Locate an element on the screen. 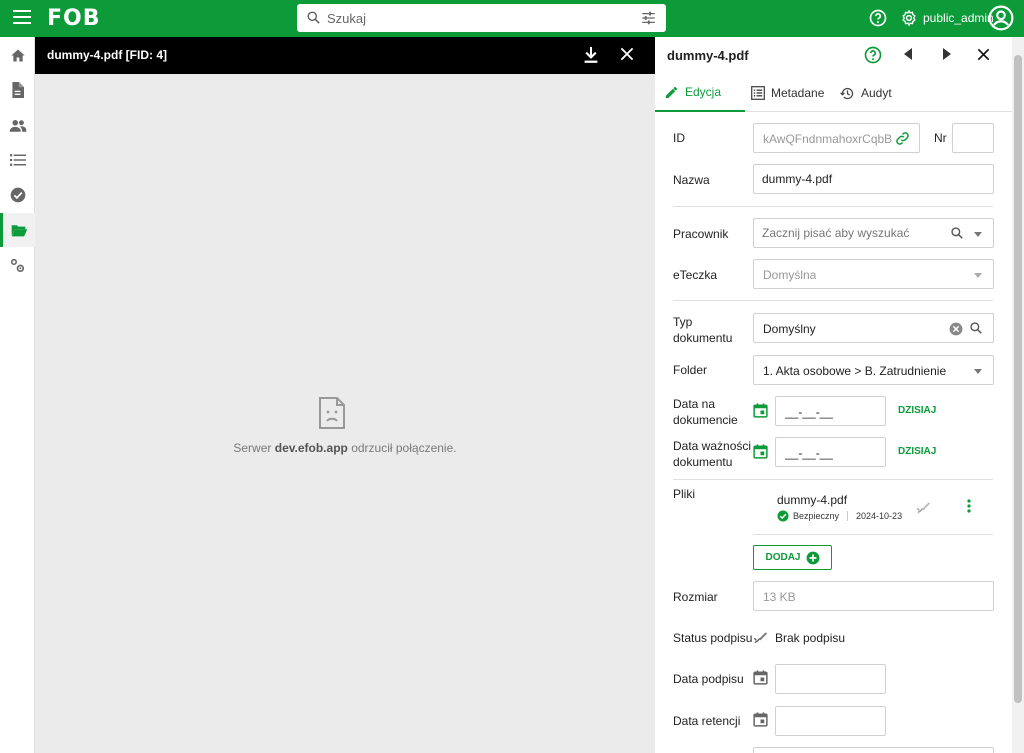  folder-open-icon is located at coordinates (19, 230).